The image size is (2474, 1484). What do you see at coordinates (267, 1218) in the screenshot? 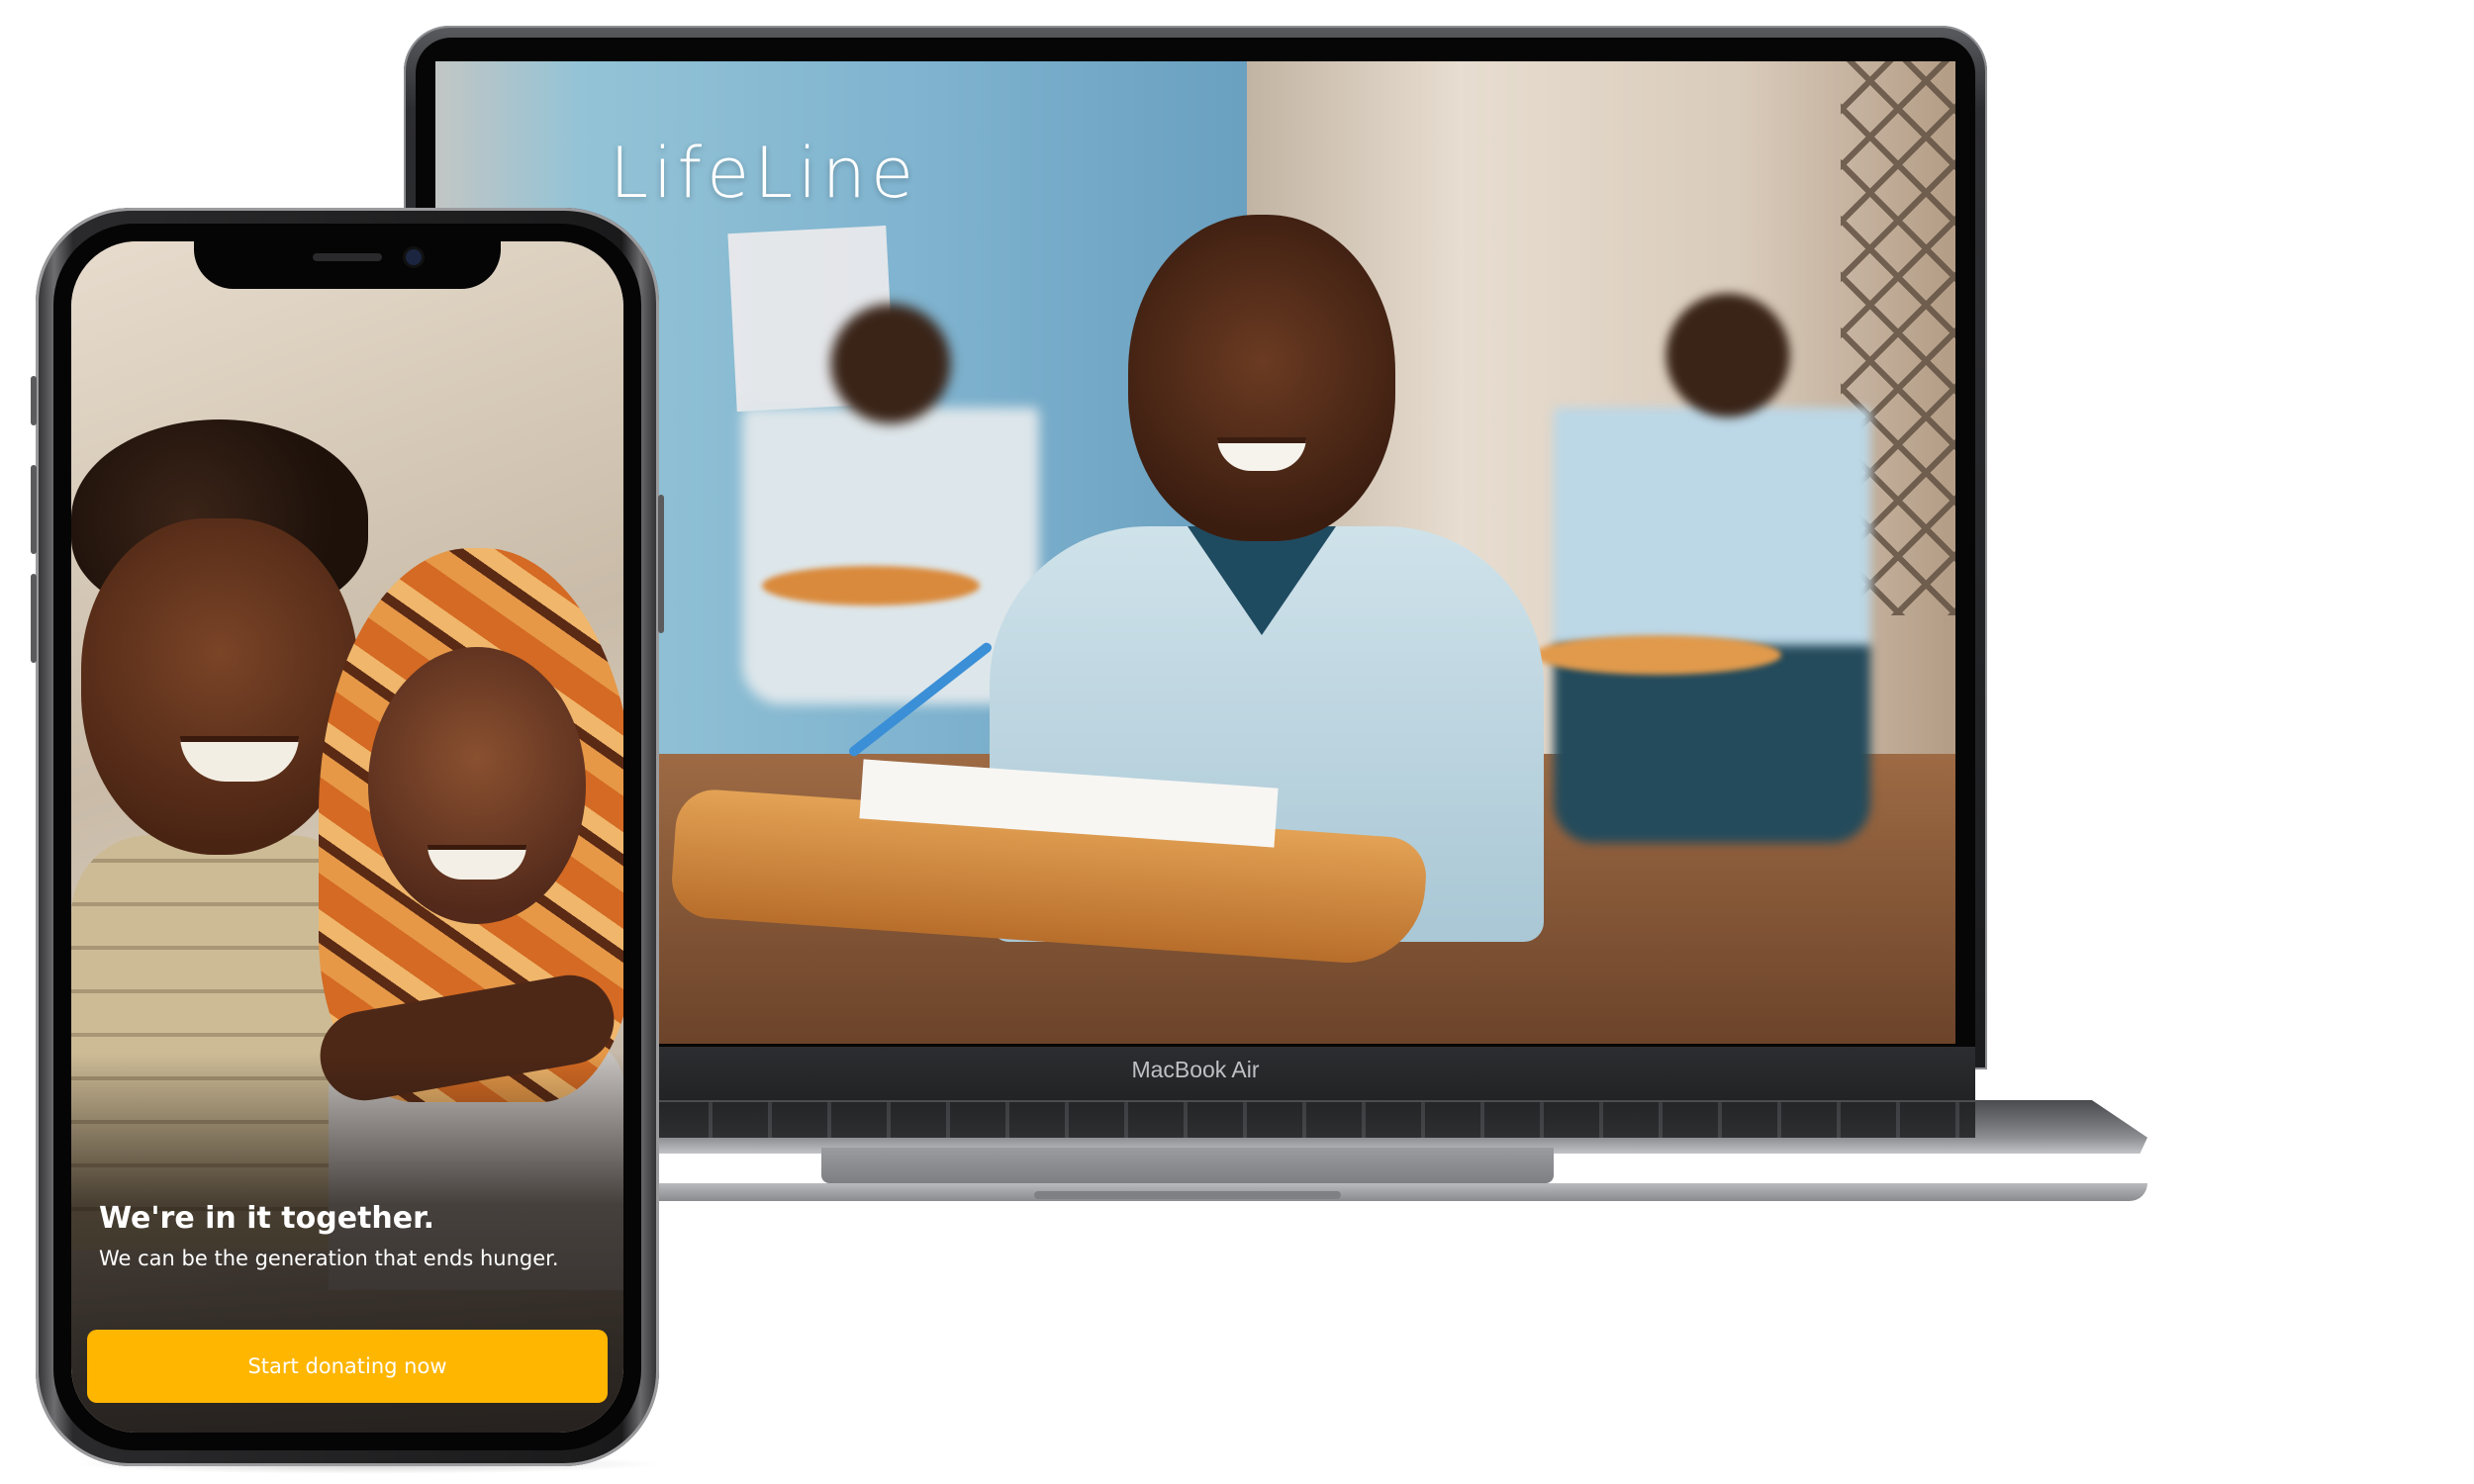
I see `hero-headline: We're in it together.` at bounding box center [267, 1218].